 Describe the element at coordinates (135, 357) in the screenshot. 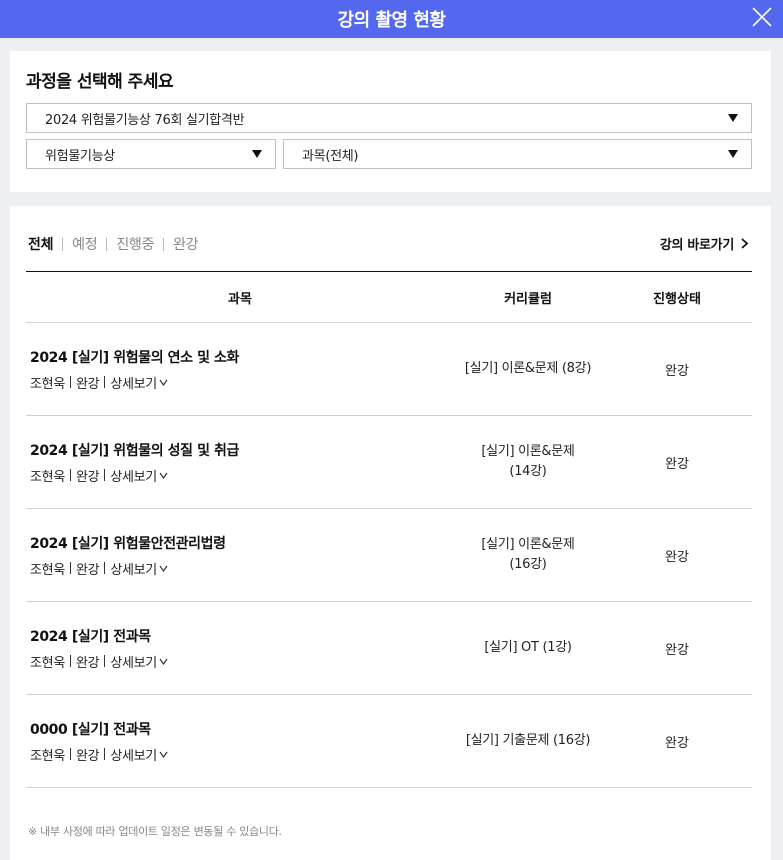

I see `row-title: 2024 [실기] 위험물의 연소 및 소화` at that location.